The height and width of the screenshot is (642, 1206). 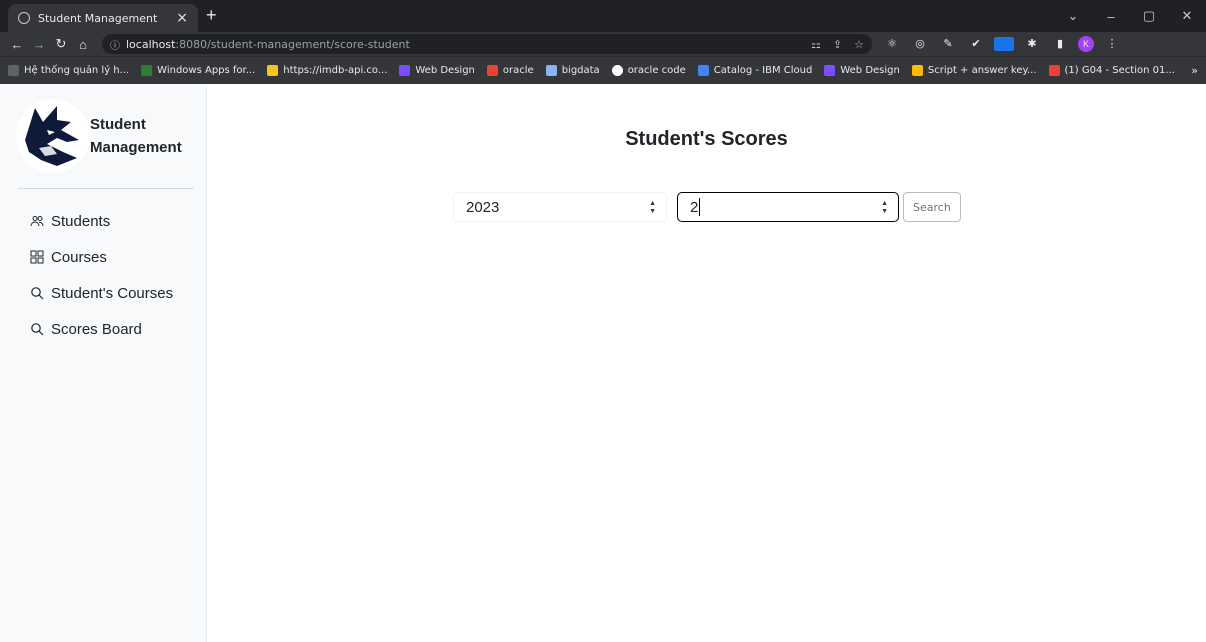 I want to click on semester-value: 2, so click(x=694, y=207).